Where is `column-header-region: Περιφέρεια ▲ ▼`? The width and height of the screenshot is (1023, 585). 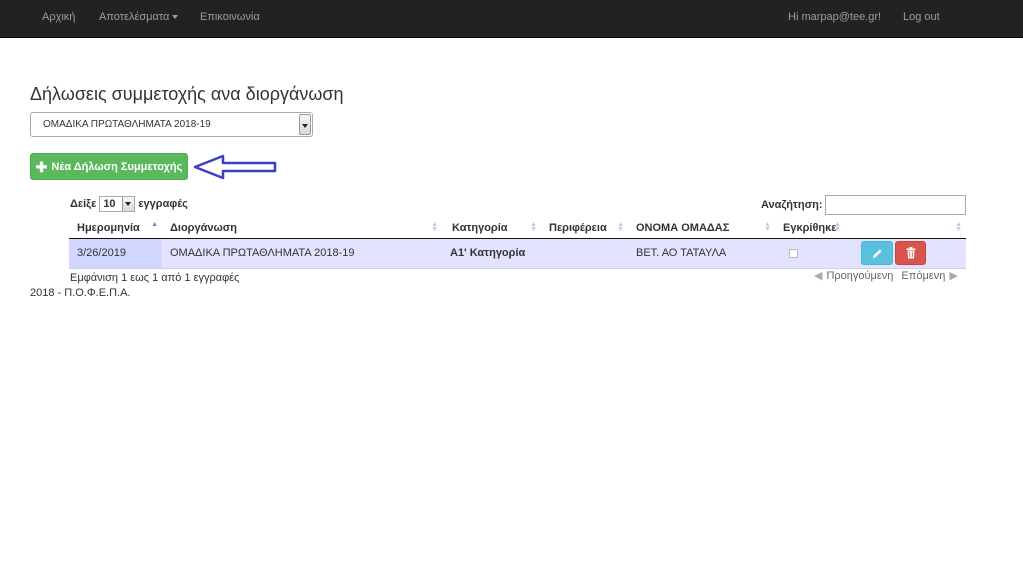 column-header-region: Περιφέρεια ▲ ▼ is located at coordinates (584, 228).